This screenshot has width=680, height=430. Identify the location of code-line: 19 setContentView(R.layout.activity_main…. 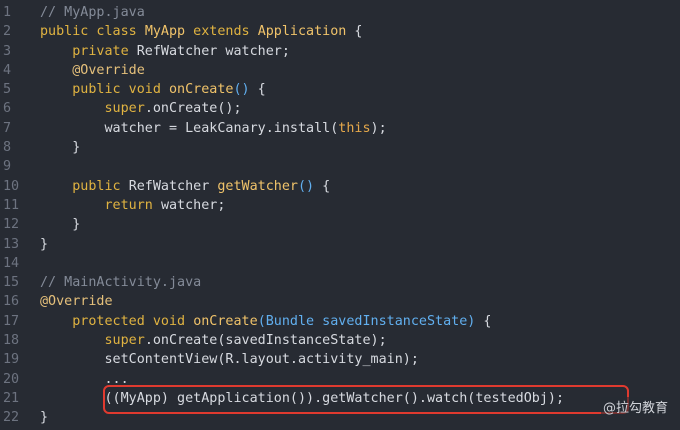
(340, 359).